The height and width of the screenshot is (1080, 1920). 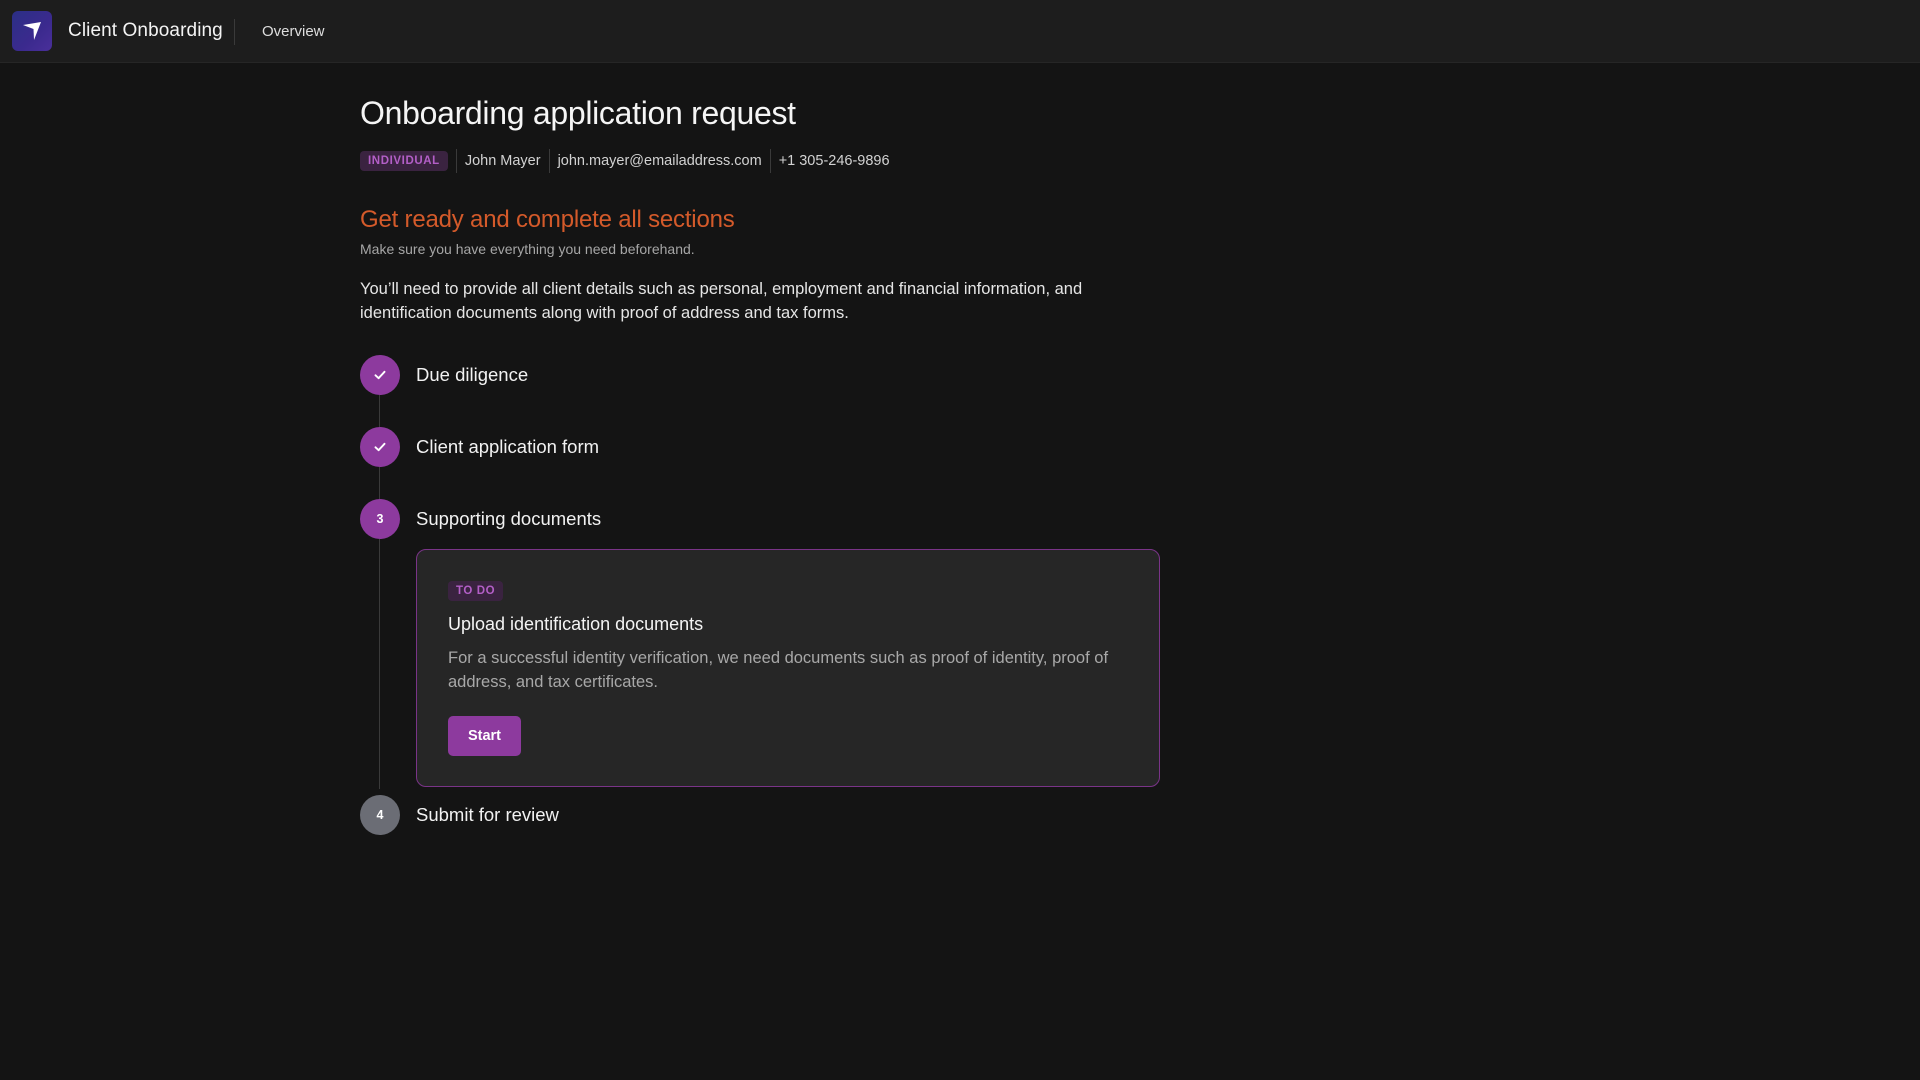 What do you see at coordinates (380, 815) in the screenshot?
I see `step-number: 4` at bounding box center [380, 815].